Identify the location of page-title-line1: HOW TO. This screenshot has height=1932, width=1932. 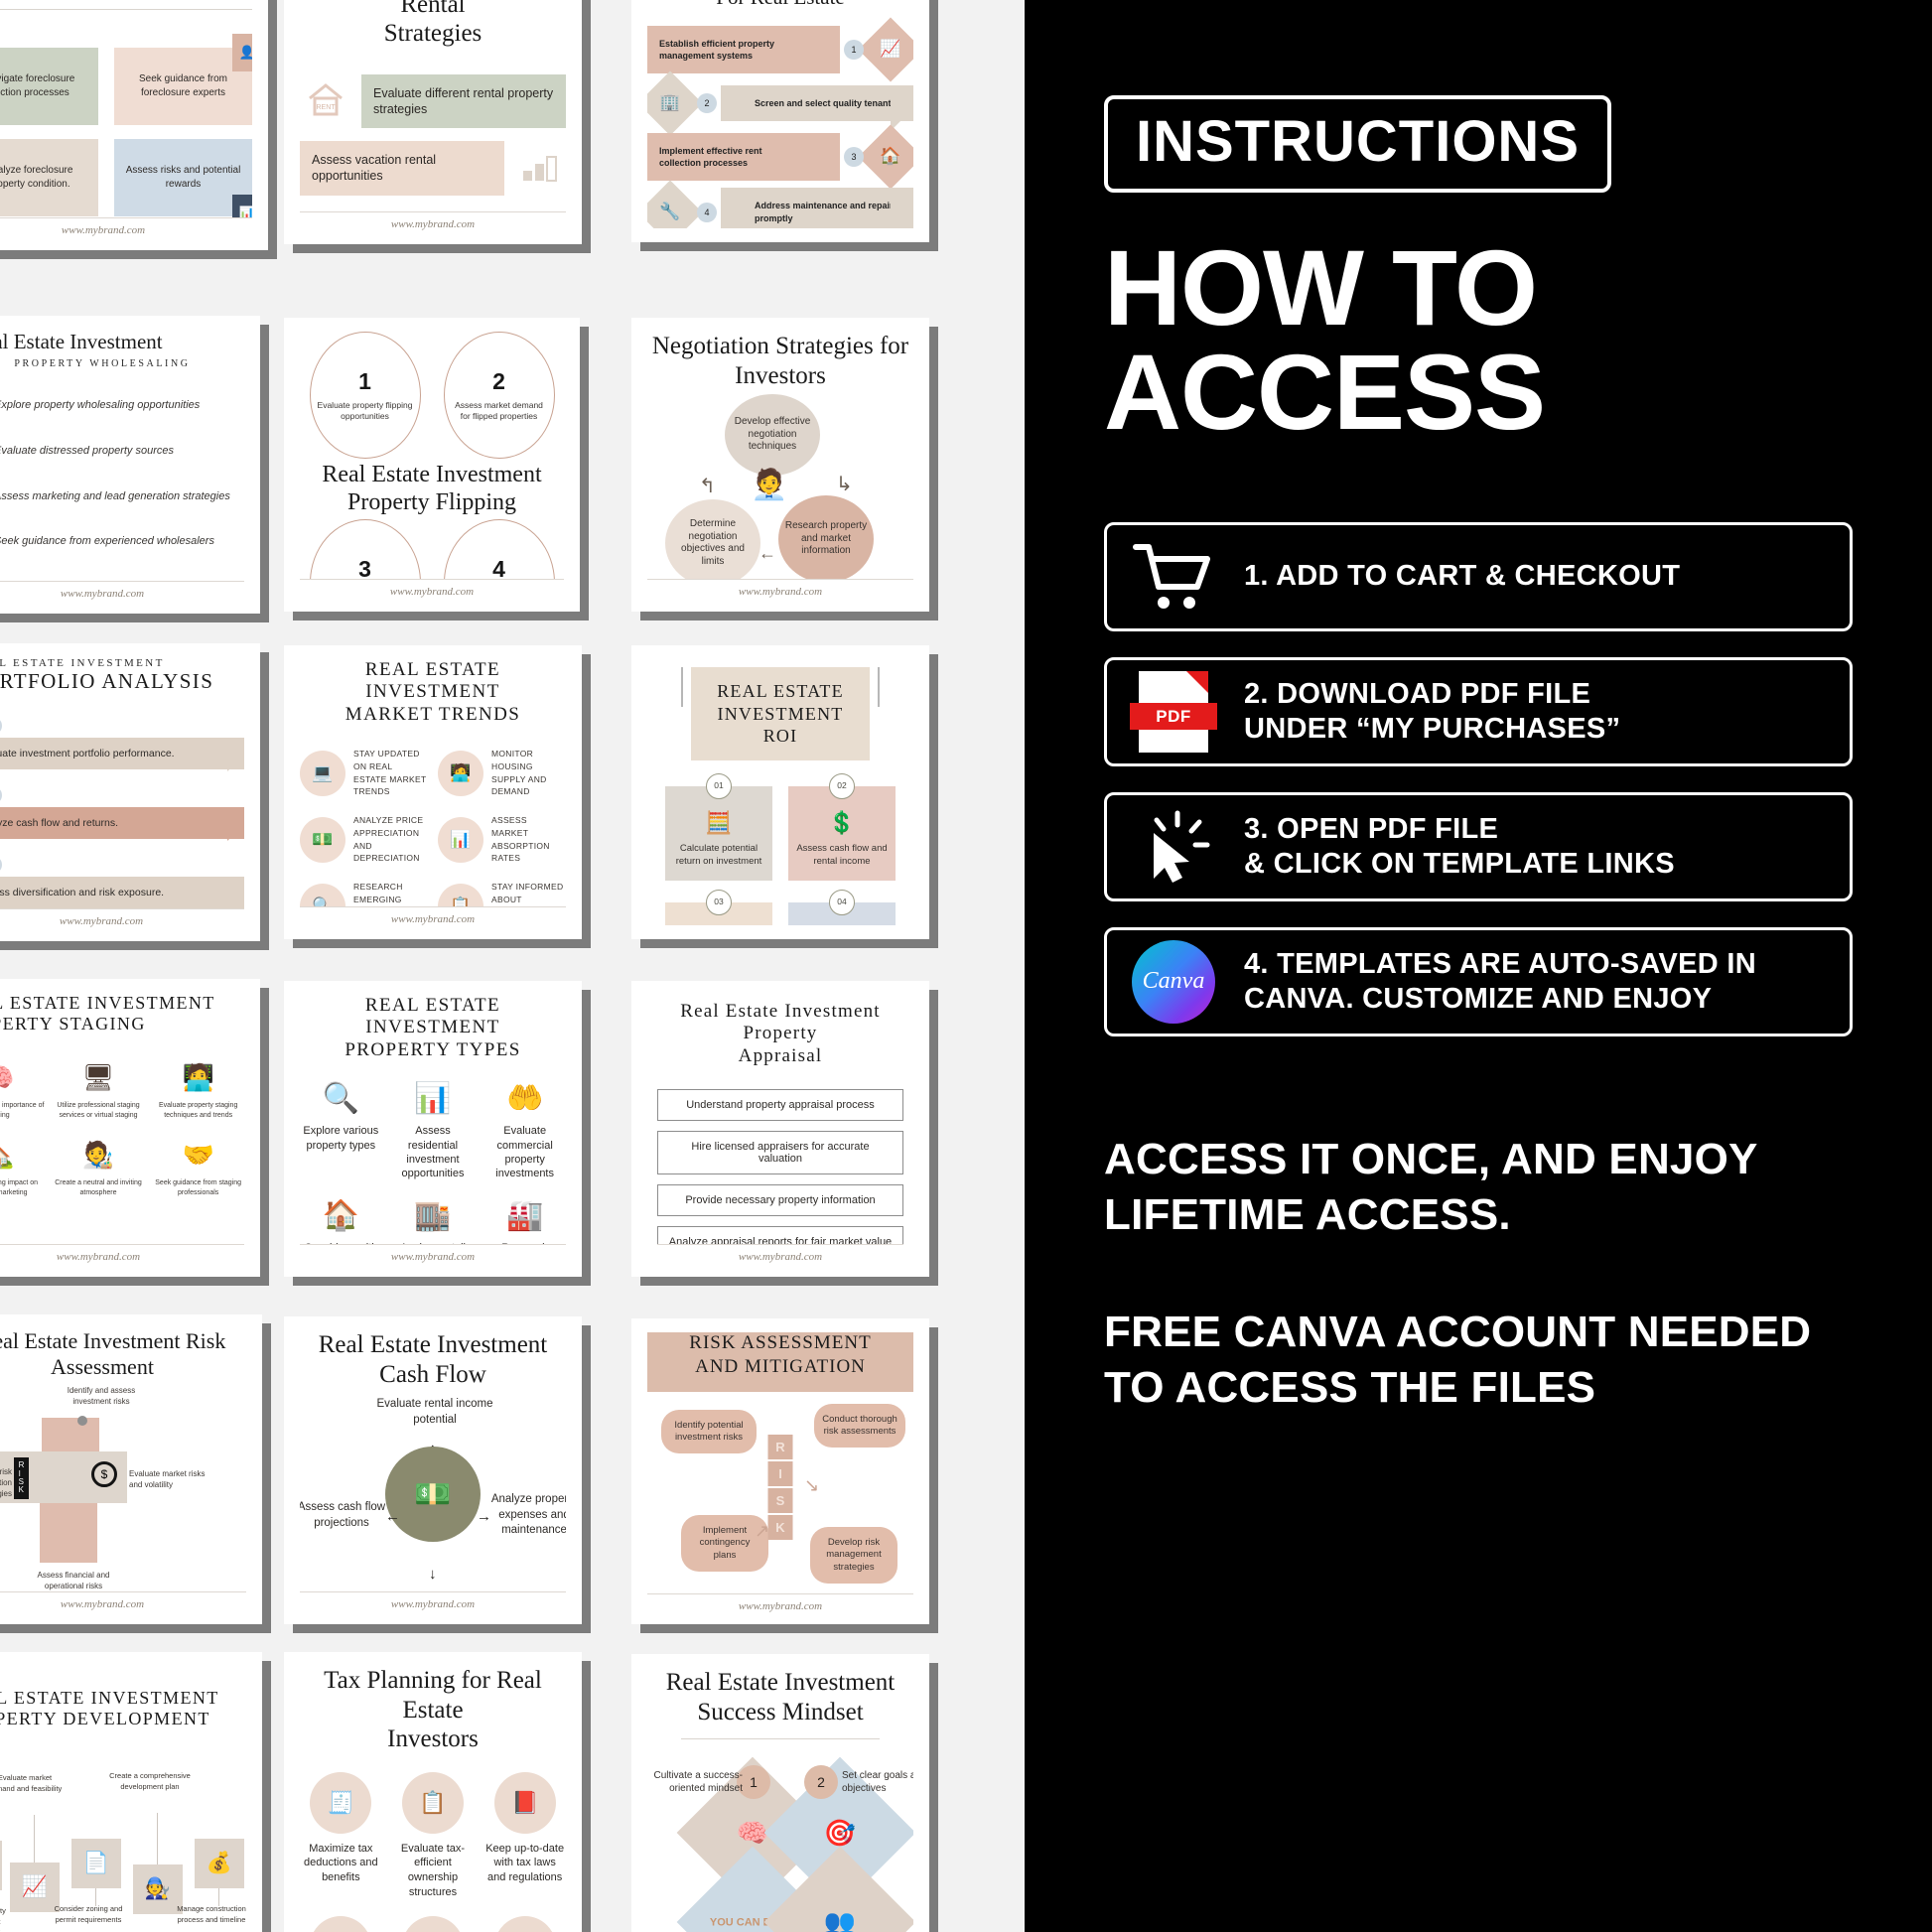
(1321, 287).